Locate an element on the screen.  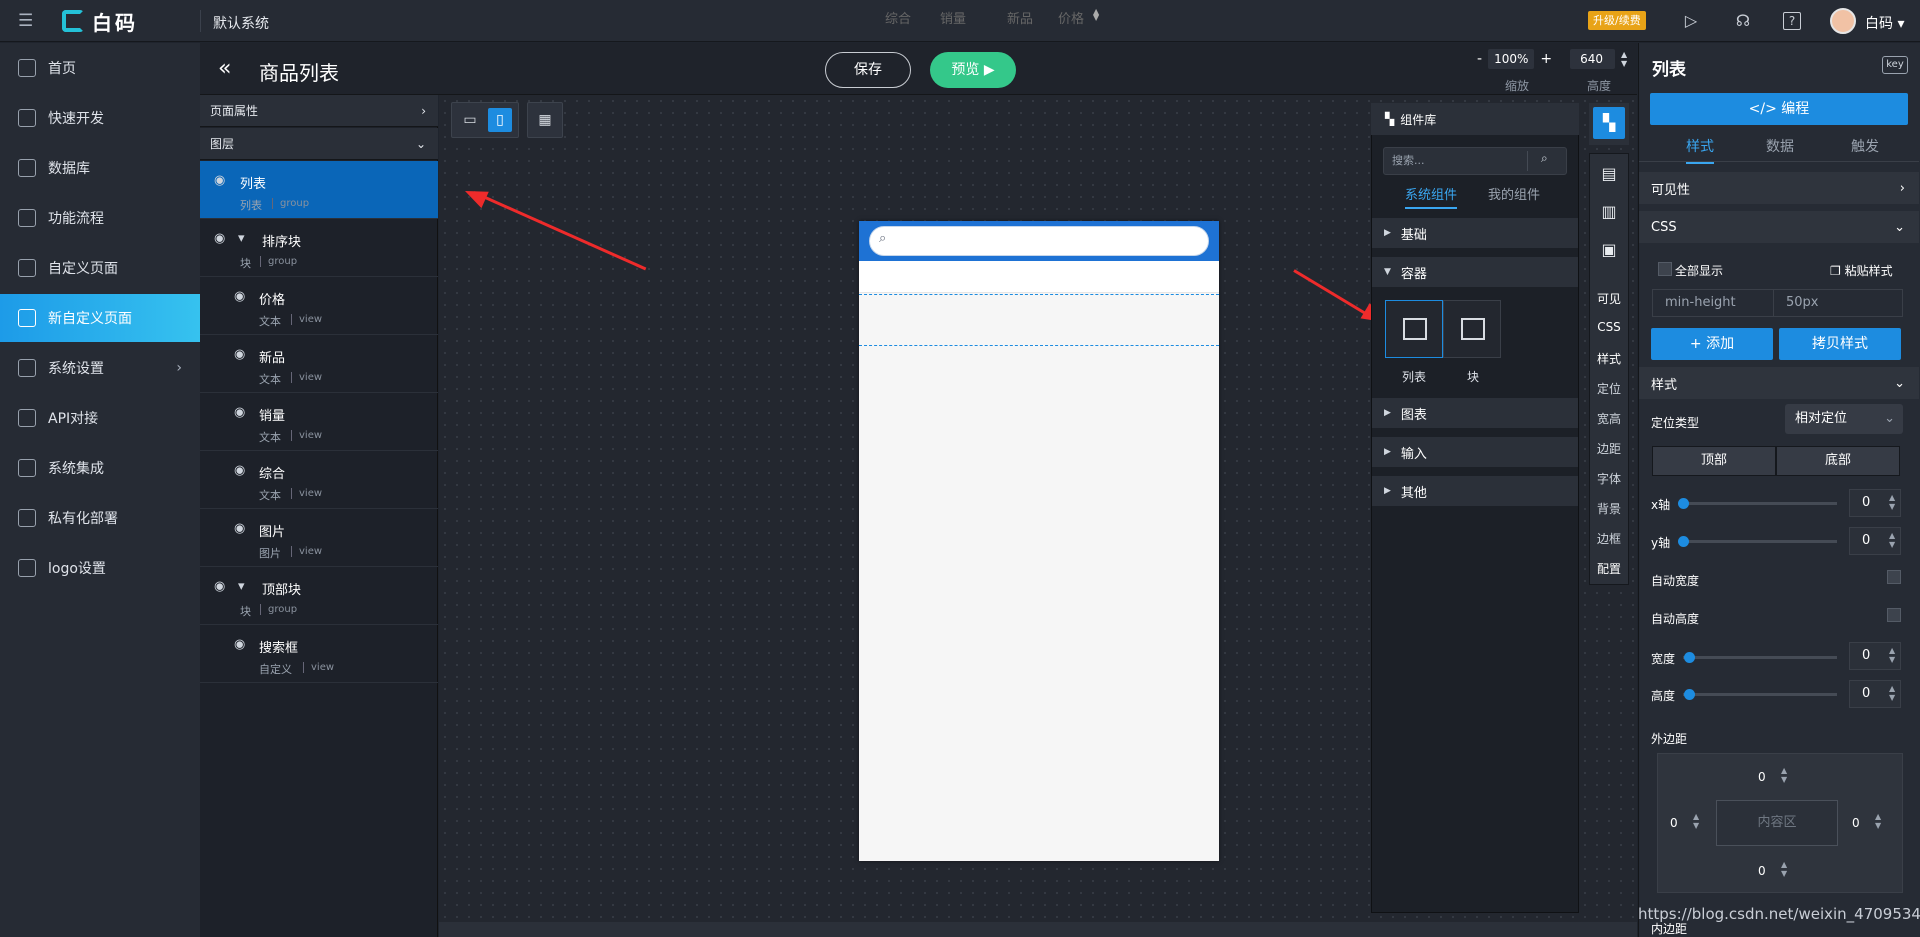
support-headset-icon: ☊ is located at coordinates (1743, 21).